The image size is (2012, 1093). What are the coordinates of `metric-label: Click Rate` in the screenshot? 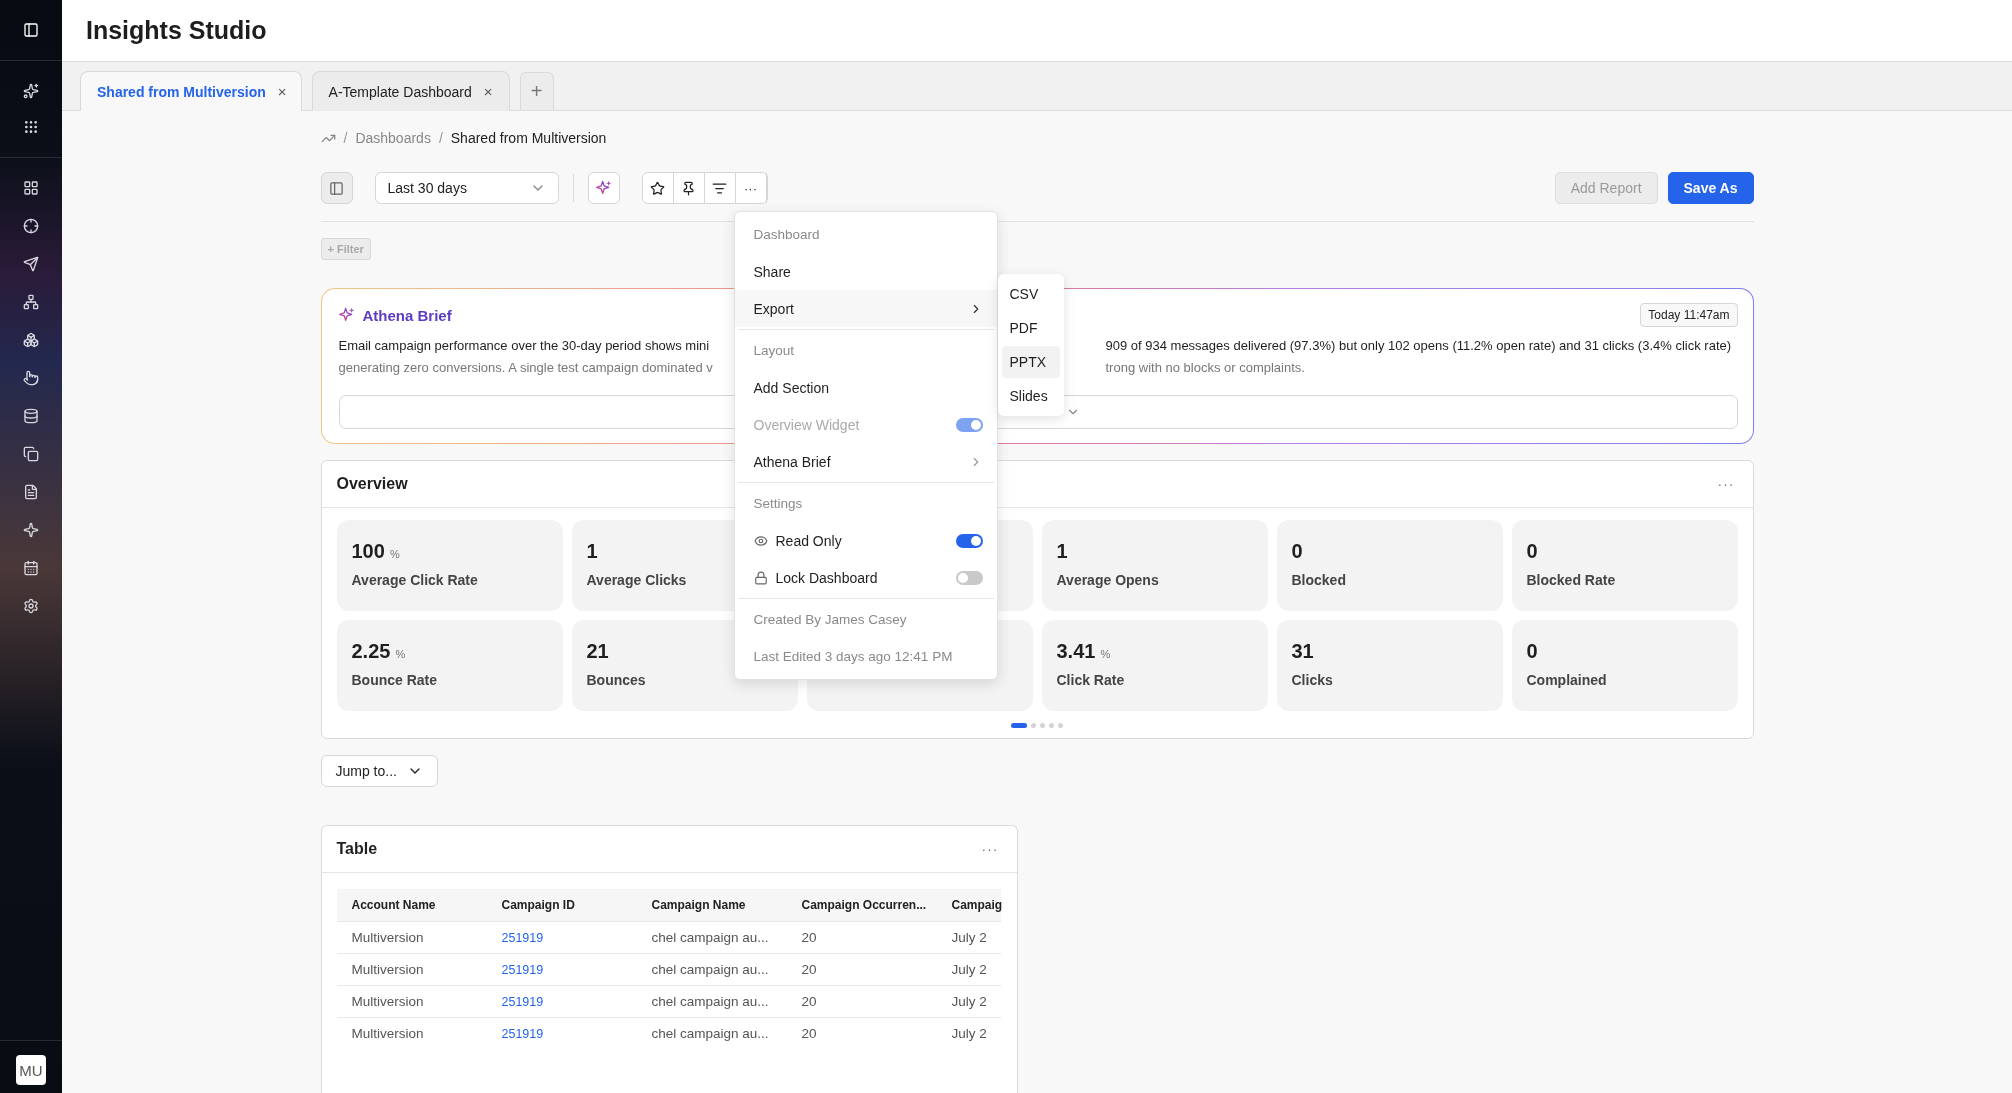 It's located at (1090, 680).